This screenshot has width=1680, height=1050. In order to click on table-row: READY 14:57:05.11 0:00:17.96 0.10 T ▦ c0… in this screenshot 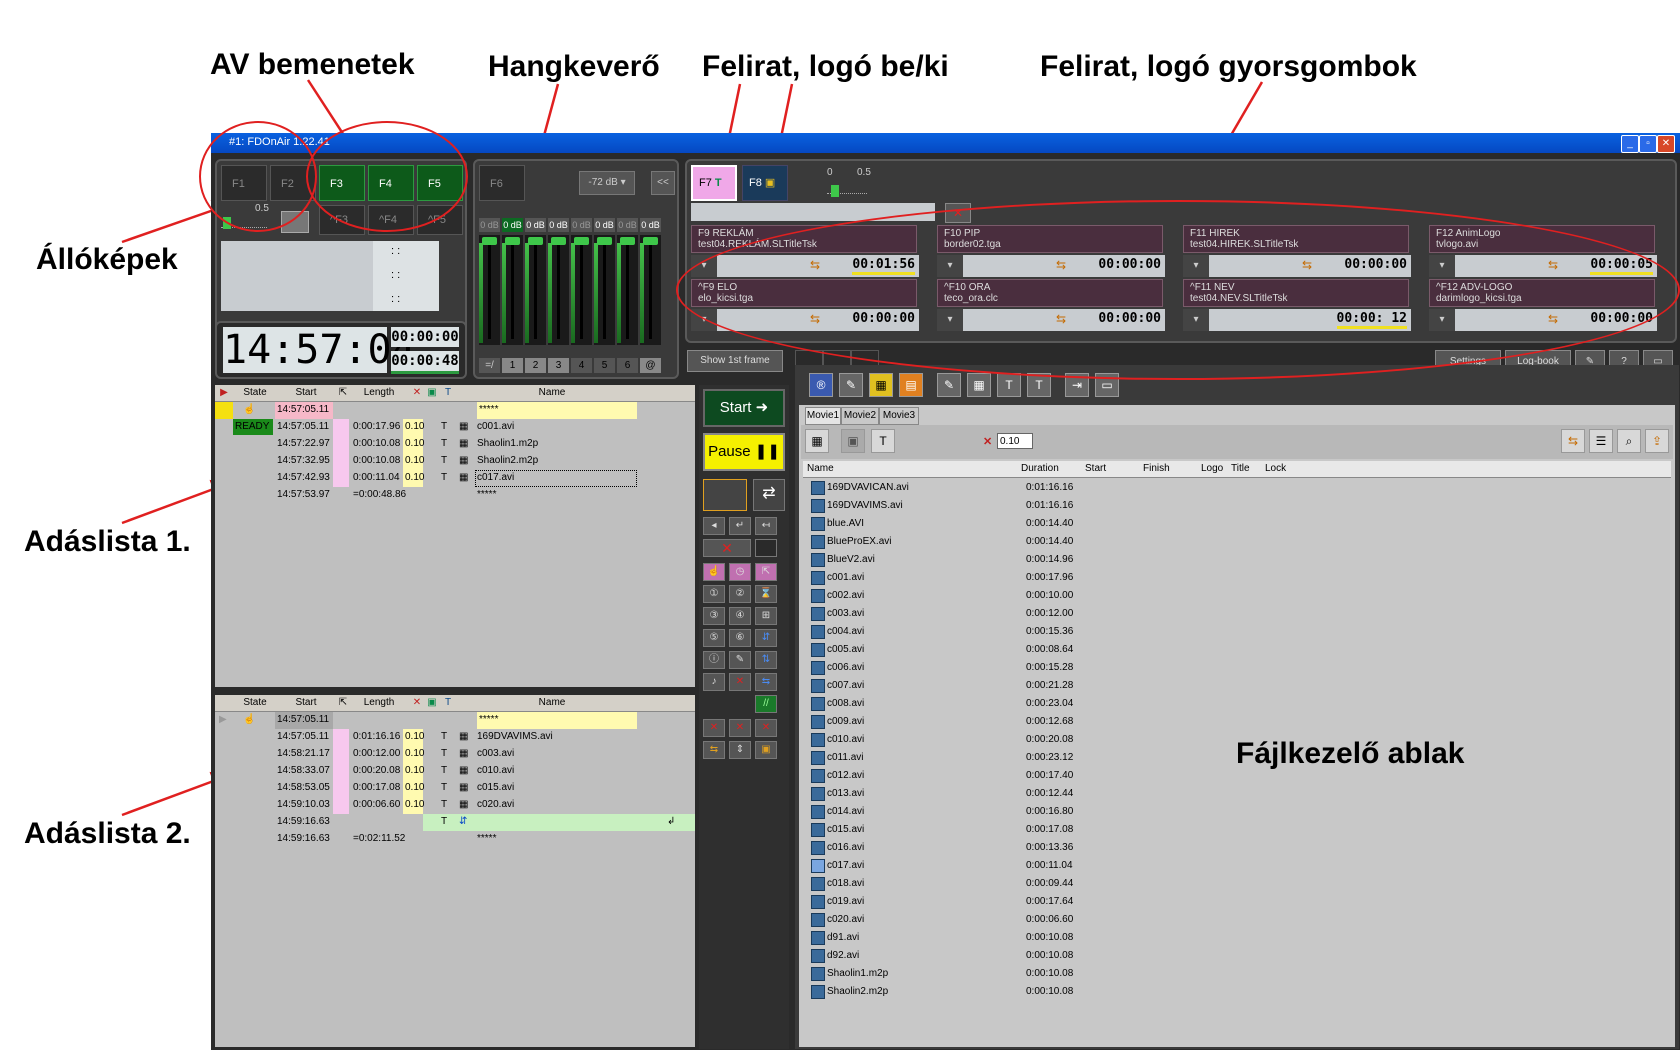, I will do `click(425, 427)`.